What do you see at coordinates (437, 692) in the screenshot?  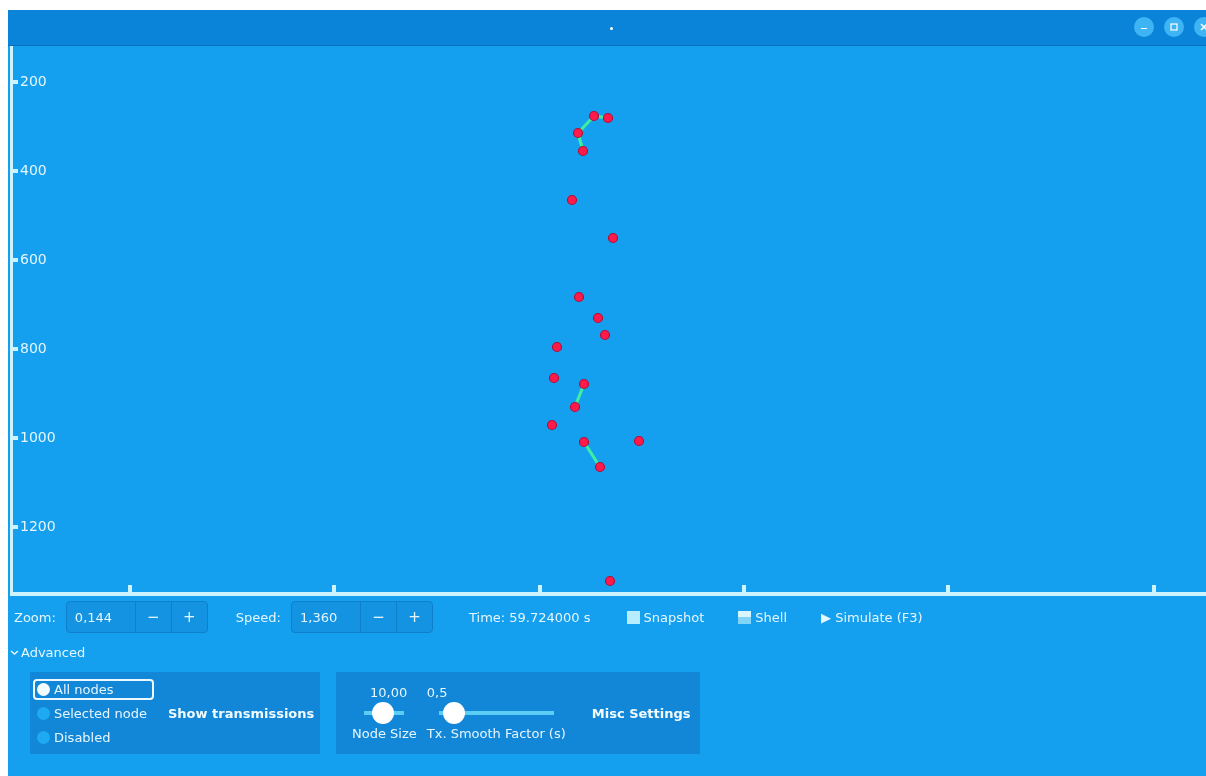 I see `slider-value: 0,5` at bounding box center [437, 692].